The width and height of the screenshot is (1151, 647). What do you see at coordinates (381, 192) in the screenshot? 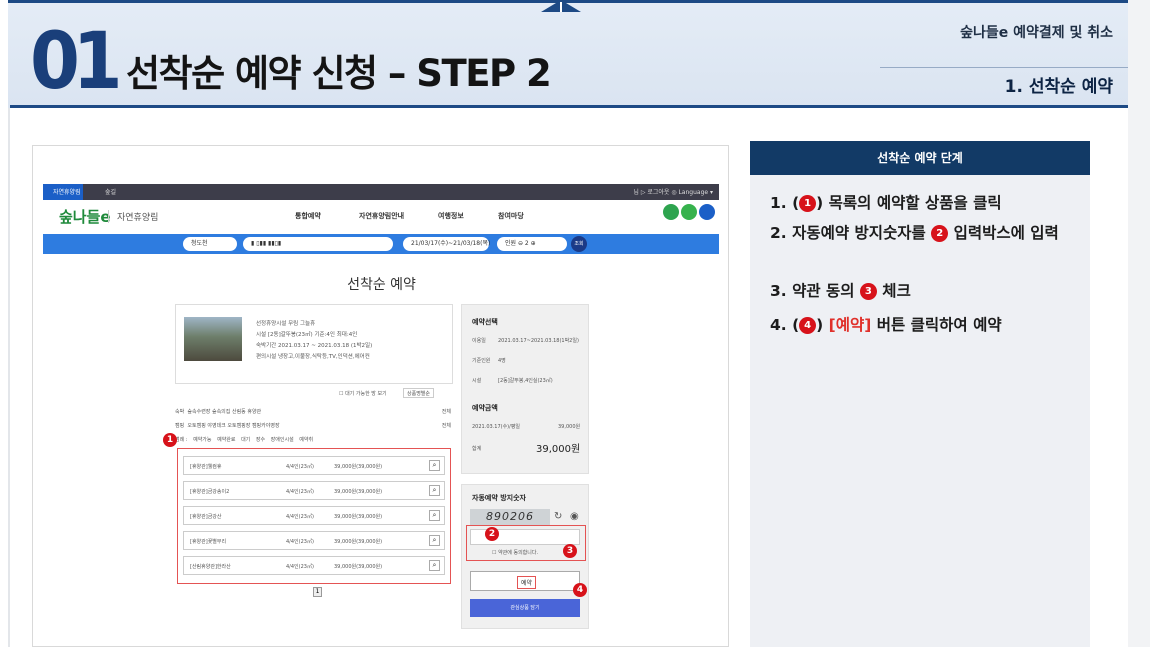
I see `site-topbar: 자연휴양림 숲길 님 ▷ 로그아웃 ◎ Language ▾` at bounding box center [381, 192].